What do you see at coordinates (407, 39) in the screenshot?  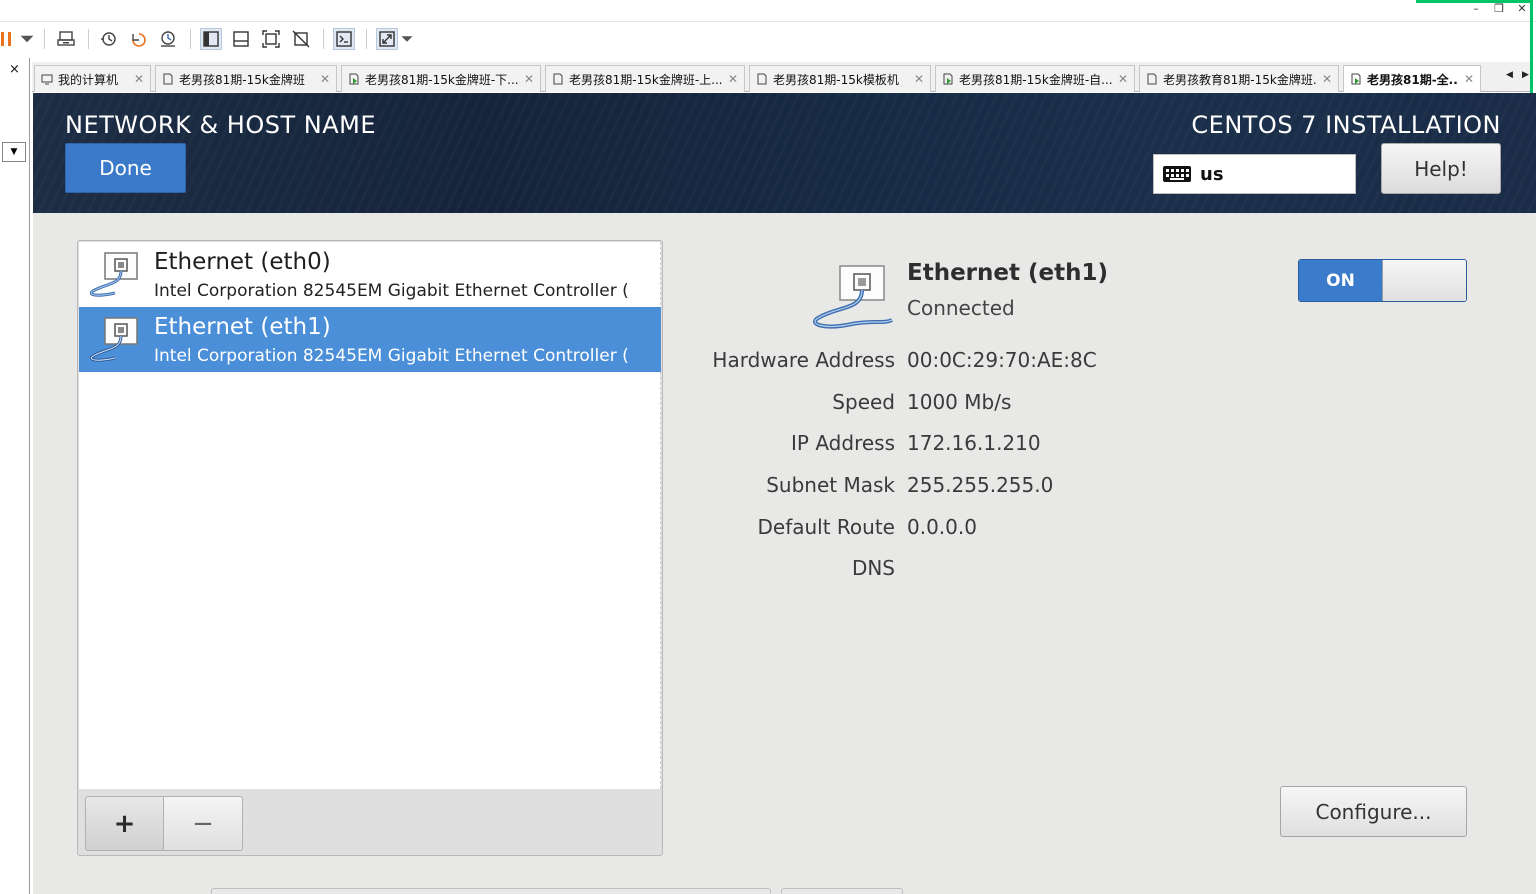 I see `stretch-dropdown-icon` at bounding box center [407, 39].